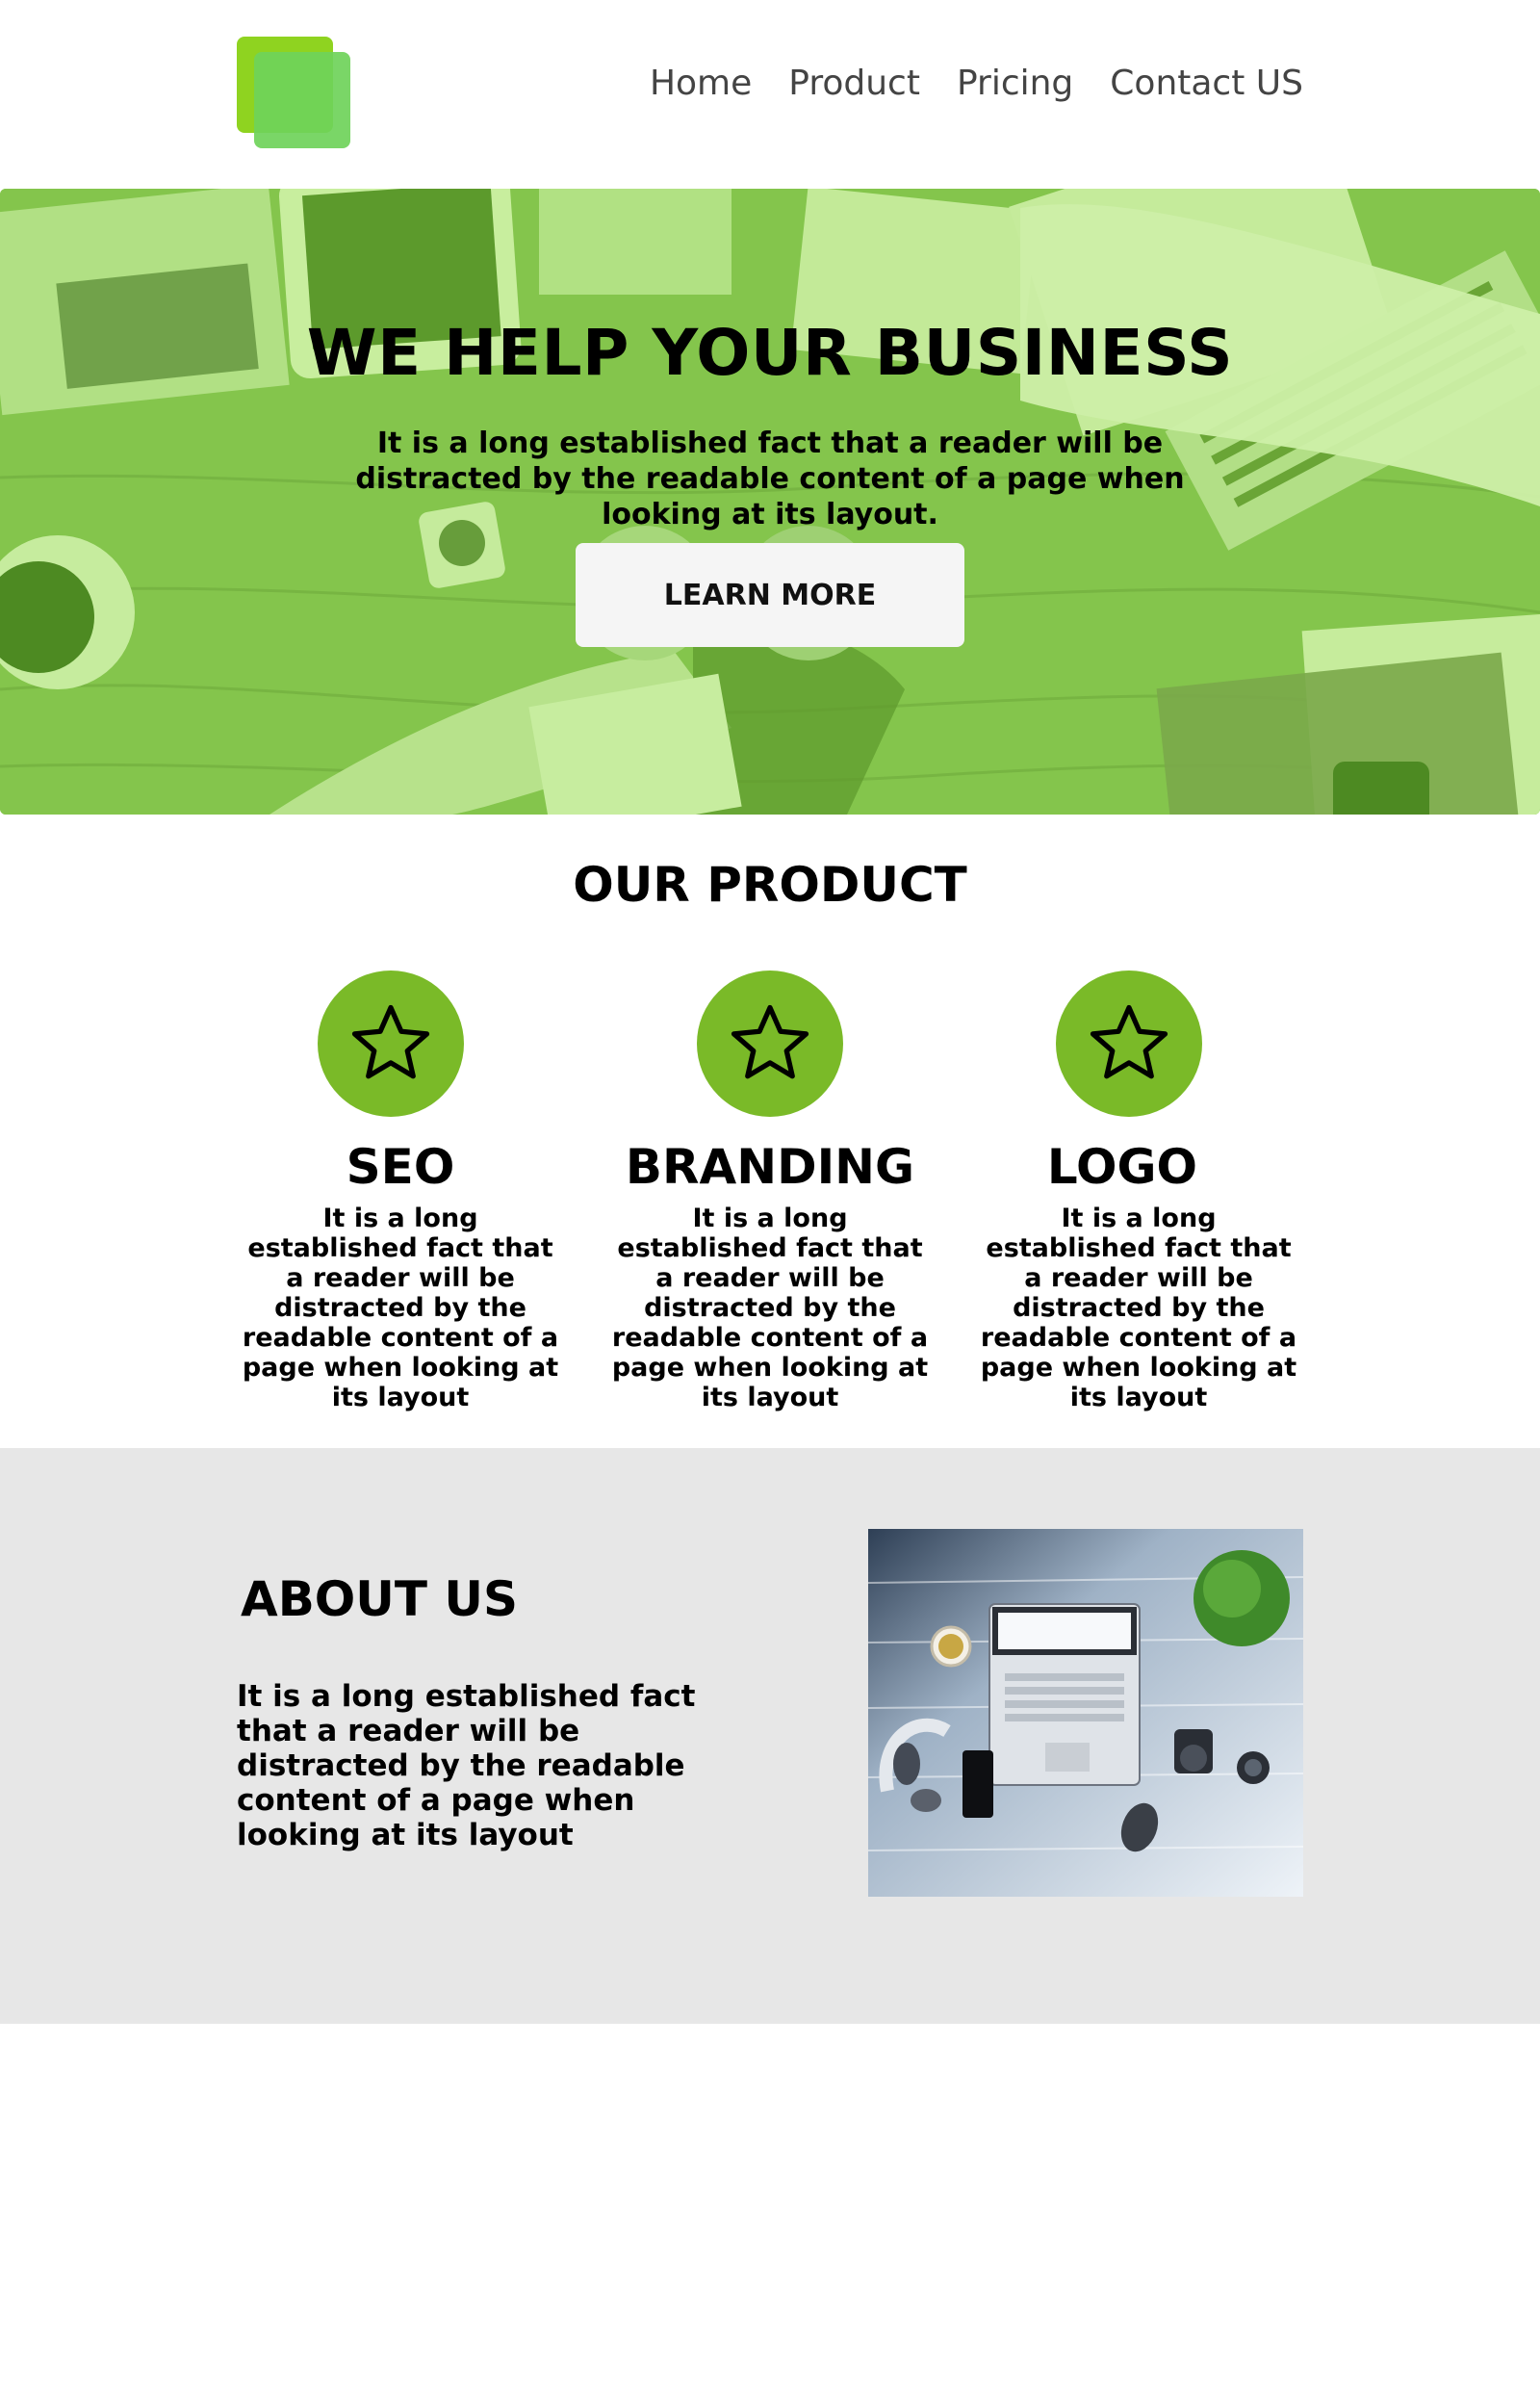 This screenshot has height=2407, width=1540. I want to click on main-nav: Home Product Pricing Contact US, so click(976, 83).